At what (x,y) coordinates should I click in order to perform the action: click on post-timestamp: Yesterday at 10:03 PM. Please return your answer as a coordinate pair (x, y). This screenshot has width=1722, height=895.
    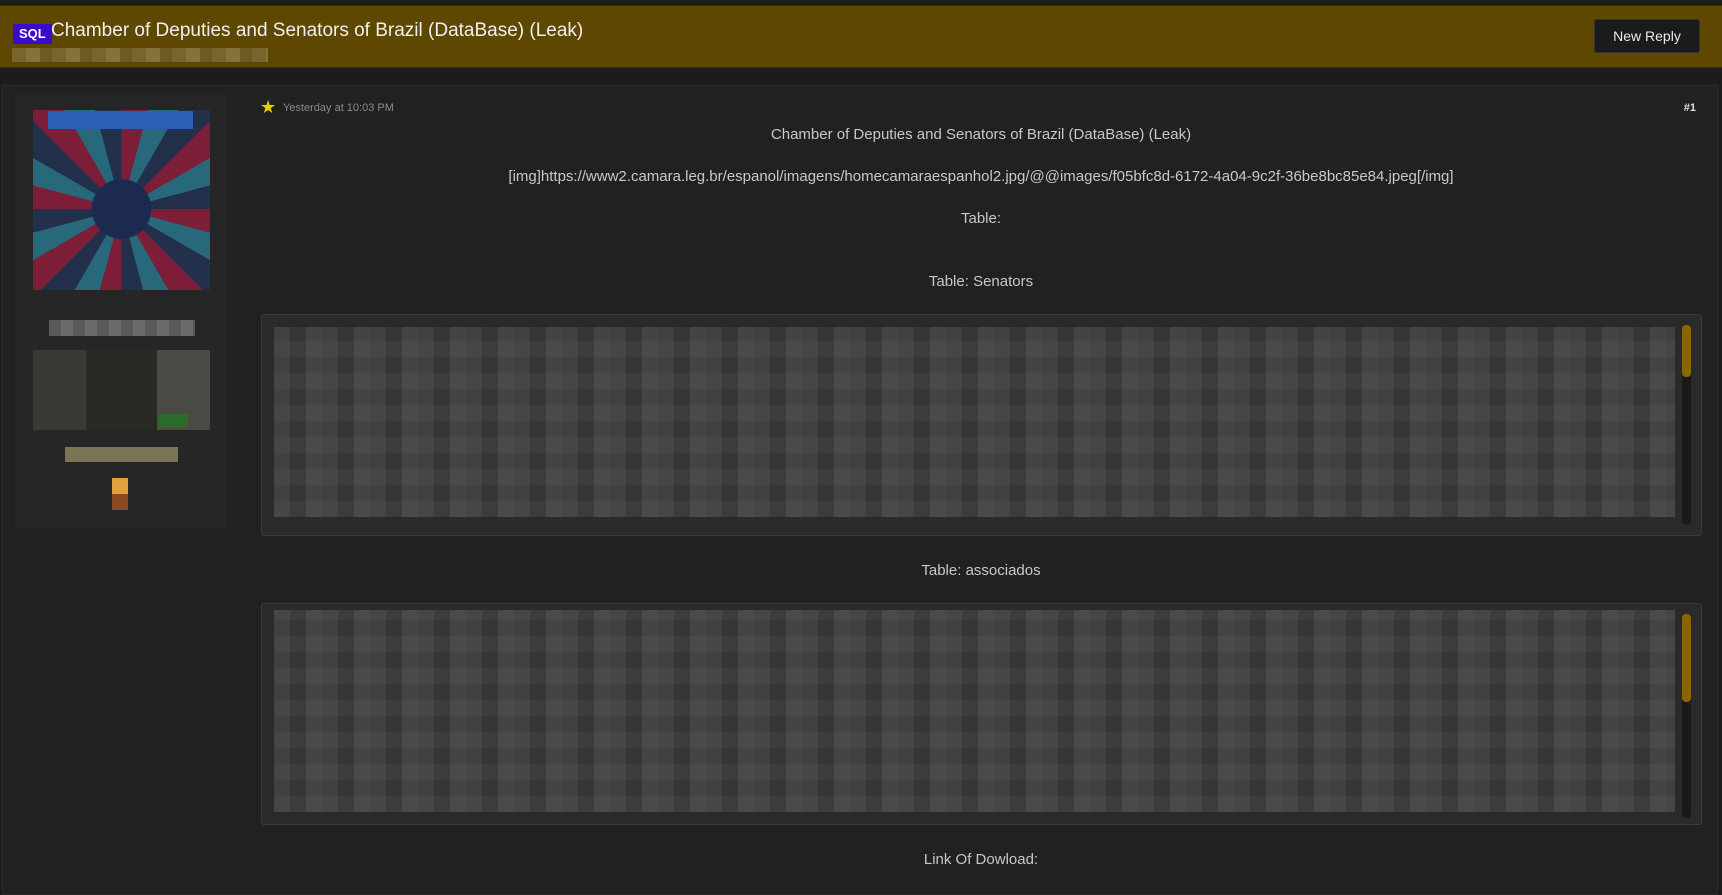
    Looking at the image, I should click on (338, 108).